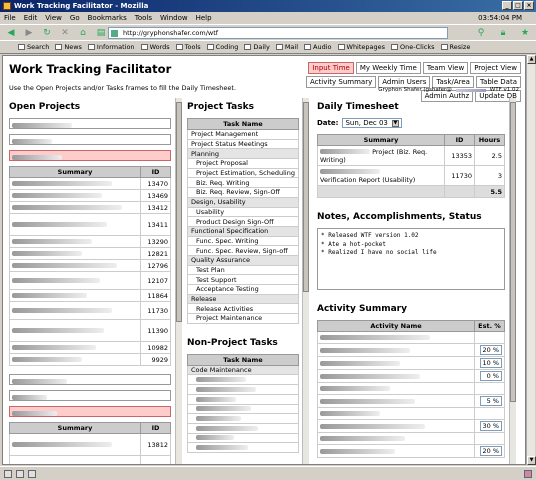 This screenshot has width=536, height=480. What do you see at coordinates (243, 212) in the screenshot?
I see `task-row: Usability` at bounding box center [243, 212].